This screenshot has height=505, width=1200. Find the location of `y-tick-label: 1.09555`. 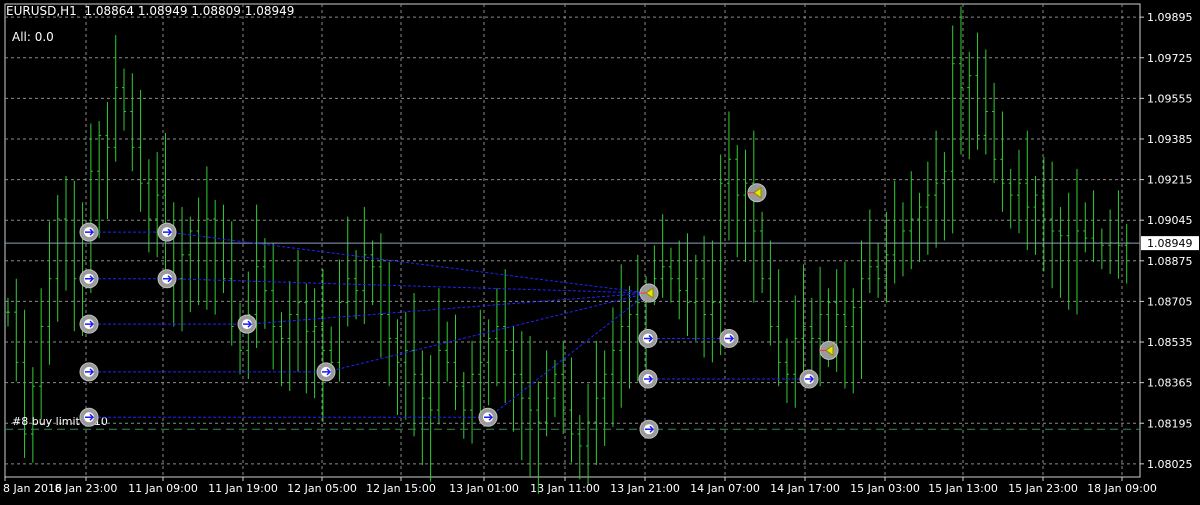

y-tick-label: 1.09555 is located at coordinates (1170, 98).